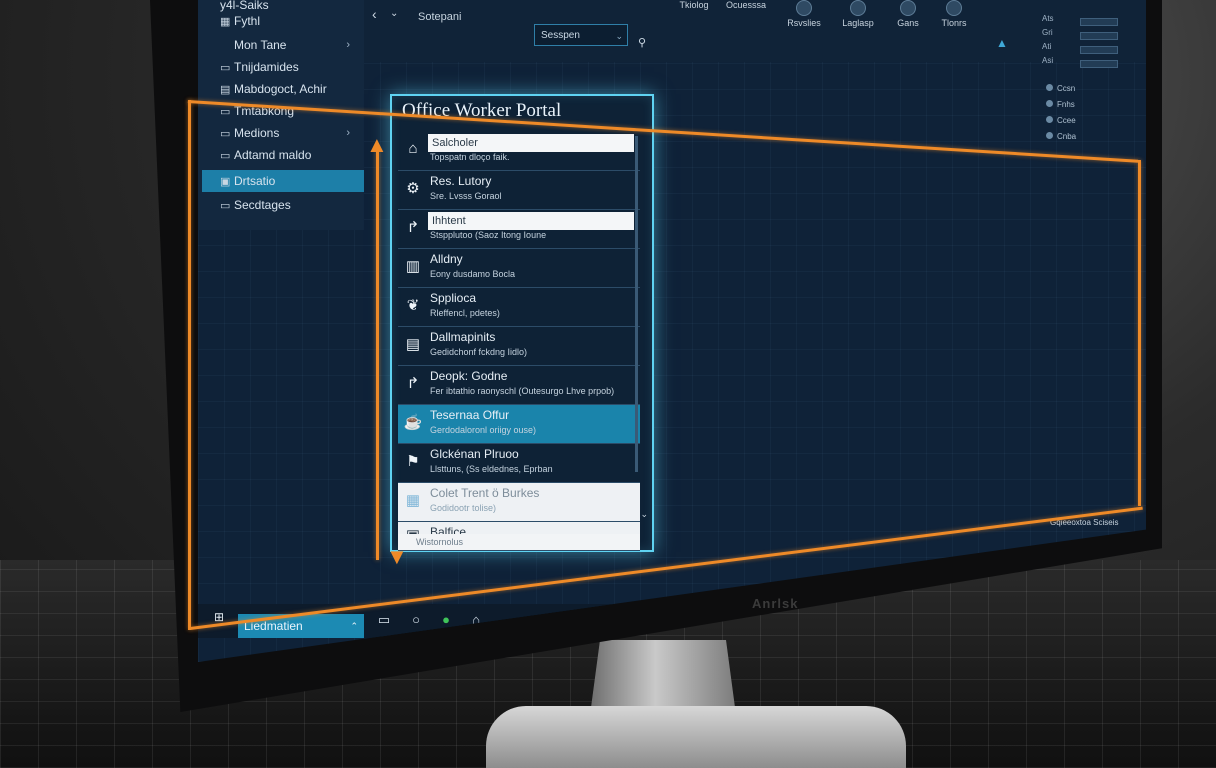 Image resolution: width=1216 pixels, height=768 pixels. I want to click on right-panel-menu: Ccsn Fnhs Ccee Cnba, so click(1061, 116).